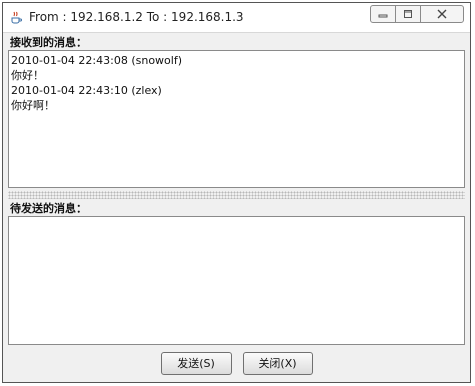 The image size is (475, 386). What do you see at coordinates (33, 105) in the screenshot?
I see `message-text: 你好啊！` at bounding box center [33, 105].